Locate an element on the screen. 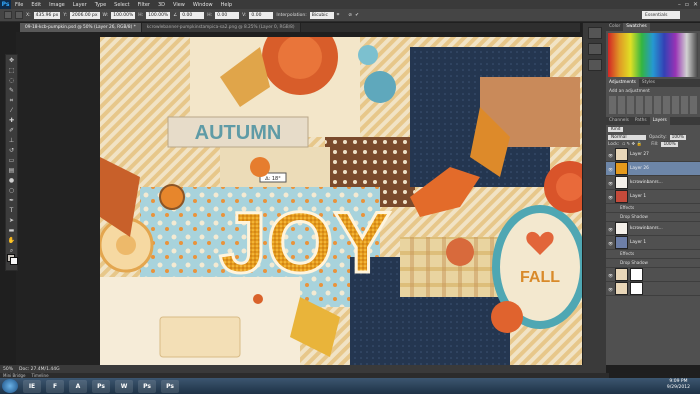 Image resolution: width=700 pixels, height=394 pixels. gradient-tool-icon: ▤ is located at coordinates (11, 170).